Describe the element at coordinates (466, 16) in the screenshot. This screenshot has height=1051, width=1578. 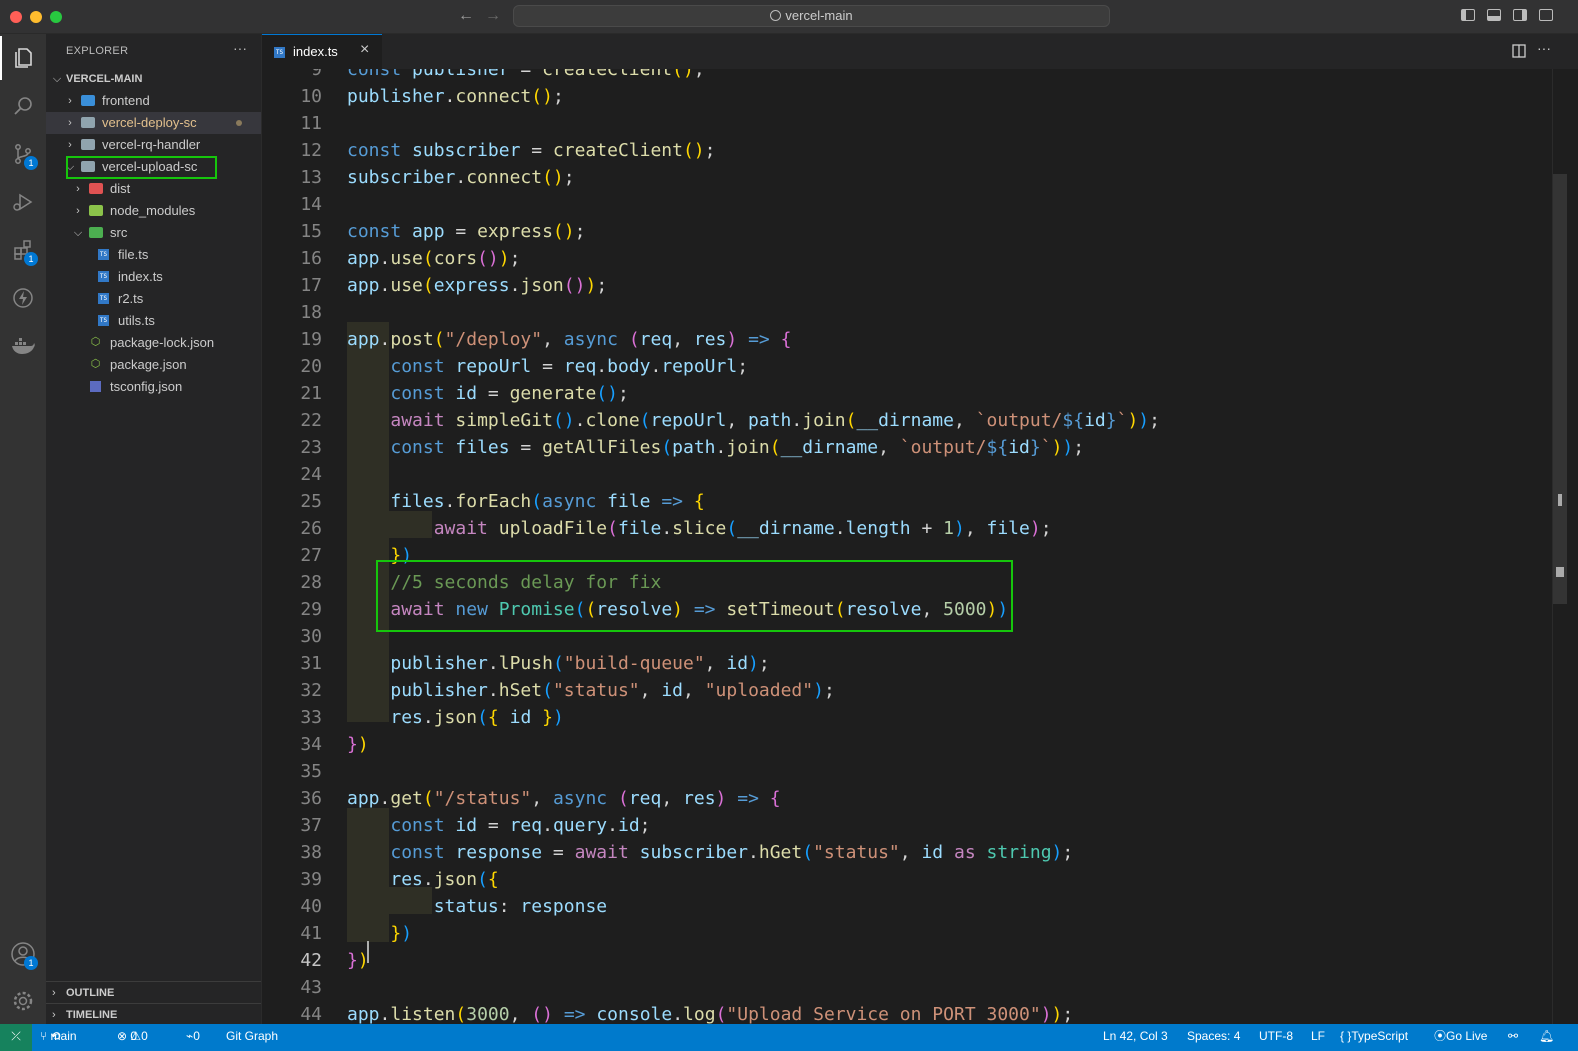
I see `back-arrow-icon: ←` at that location.